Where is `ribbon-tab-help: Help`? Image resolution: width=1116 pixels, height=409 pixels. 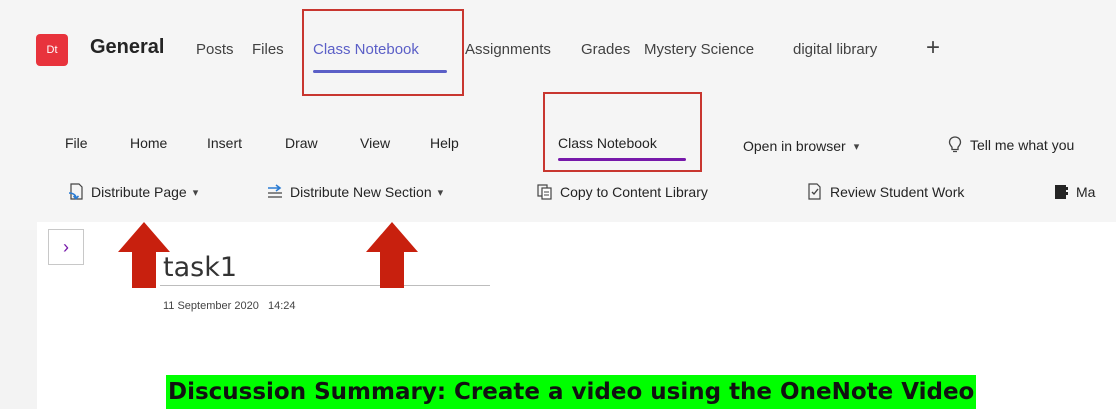 ribbon-tab-help: Help is located at coordinates (444, 143).